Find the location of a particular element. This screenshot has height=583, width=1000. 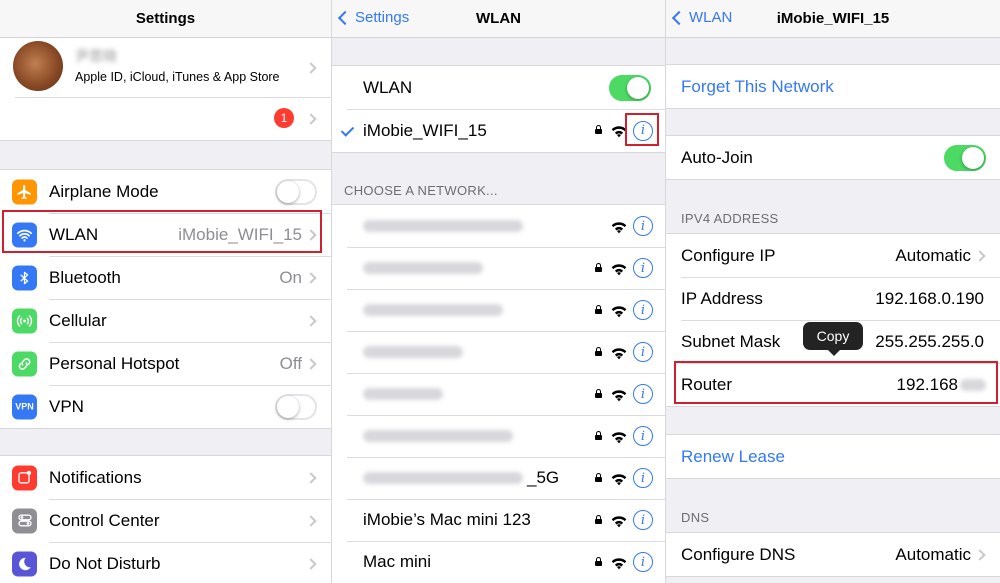

autojoin-toggle is located at coordinates (965, 157).